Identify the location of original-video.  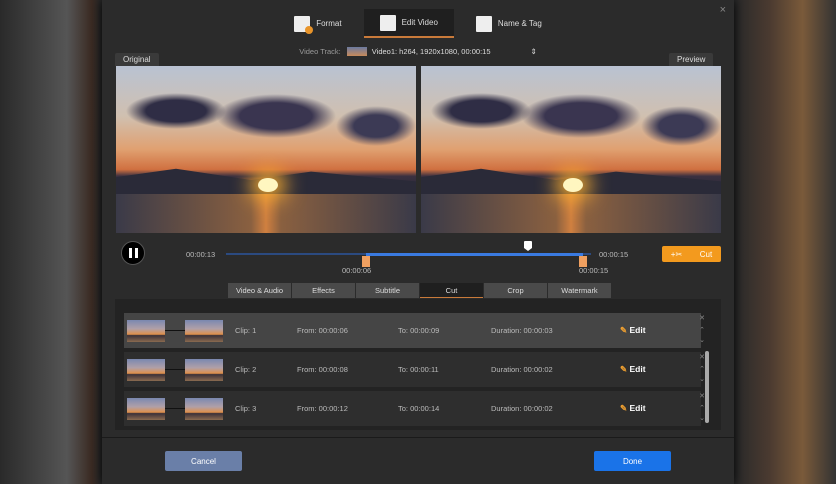
(266, 149).